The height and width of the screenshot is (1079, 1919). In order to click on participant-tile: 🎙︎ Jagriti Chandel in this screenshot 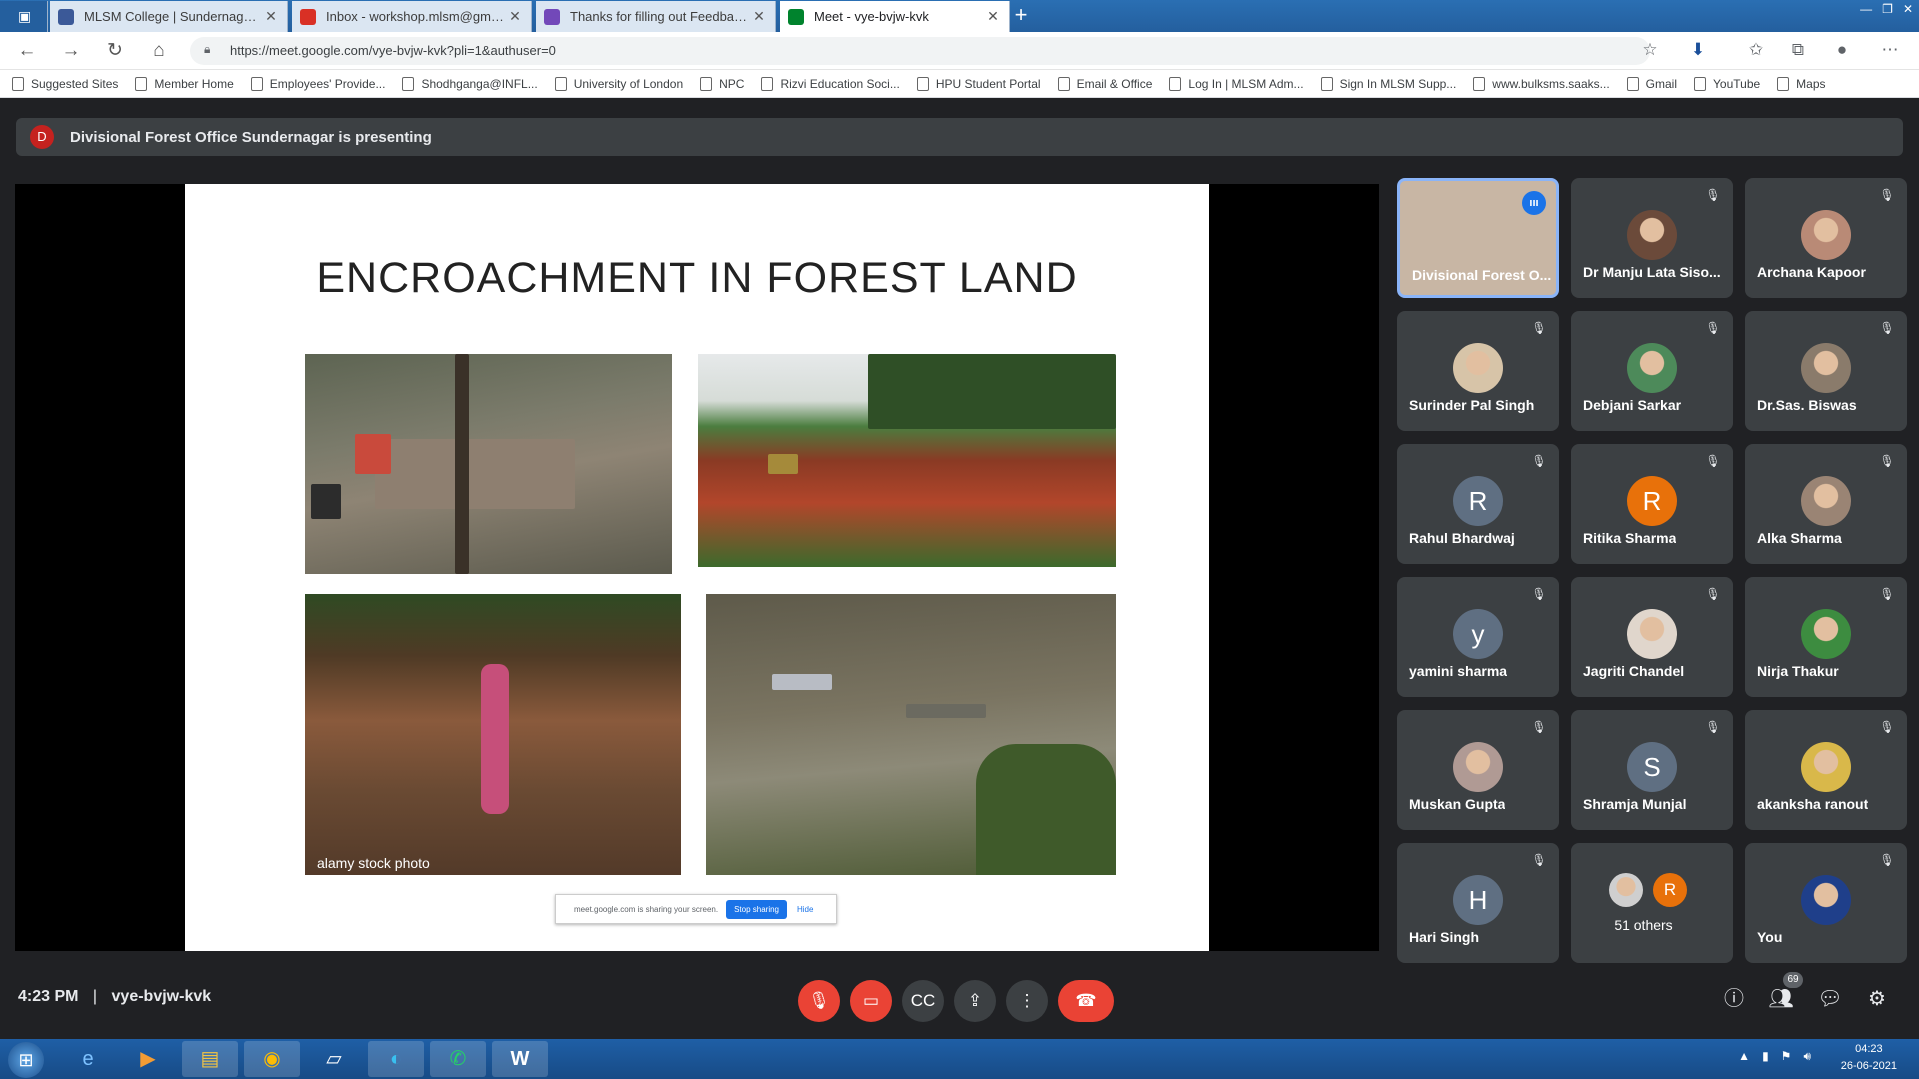, I will do `click(1652, 637)`.